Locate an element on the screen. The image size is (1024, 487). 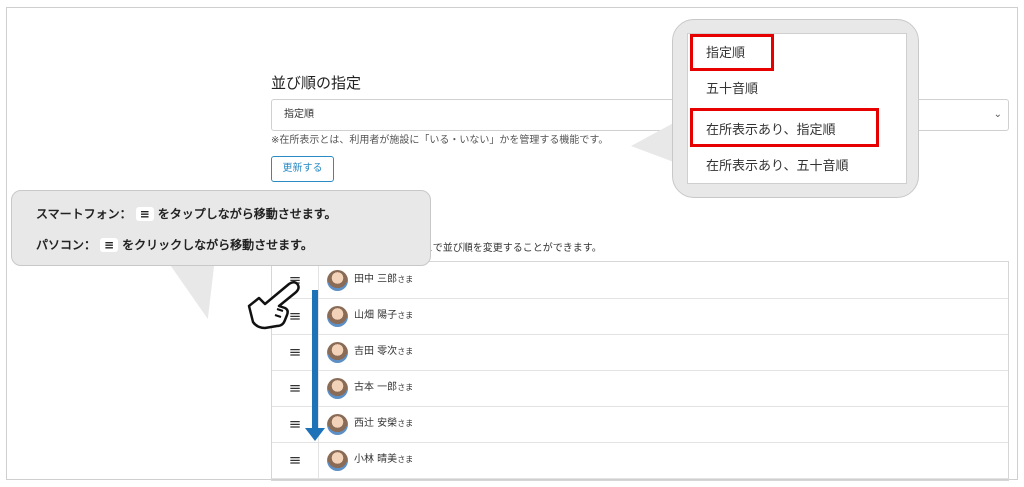
resident-name: 小林 晴美さま is located at coordinates (384, 459).